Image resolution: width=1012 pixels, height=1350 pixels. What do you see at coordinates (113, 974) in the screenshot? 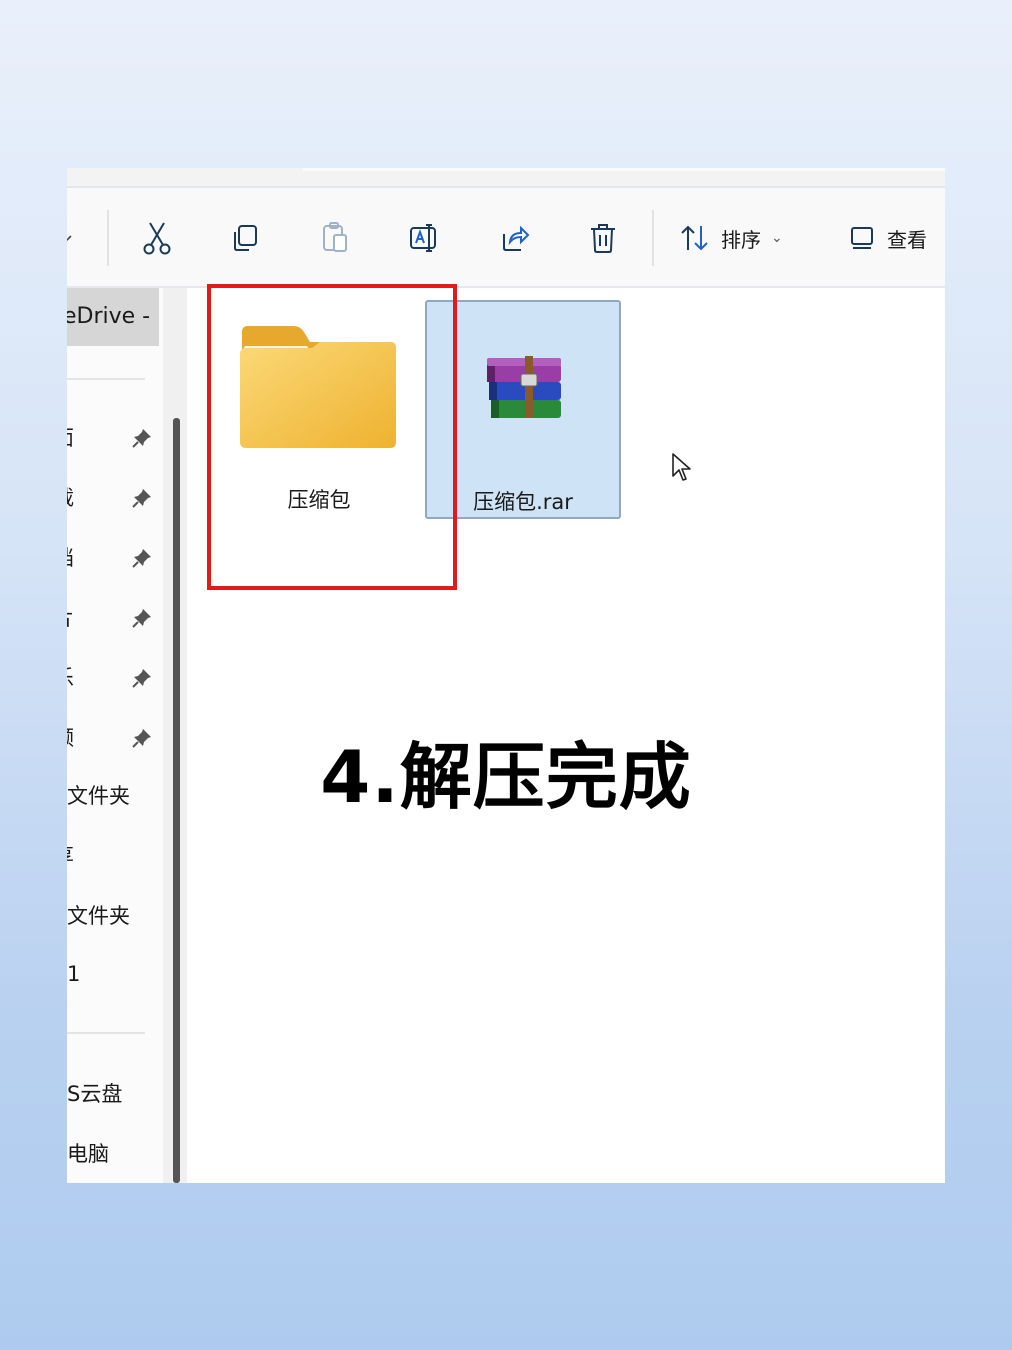
I see `nav-item-misc: 1` at bounding box center [113, 974].